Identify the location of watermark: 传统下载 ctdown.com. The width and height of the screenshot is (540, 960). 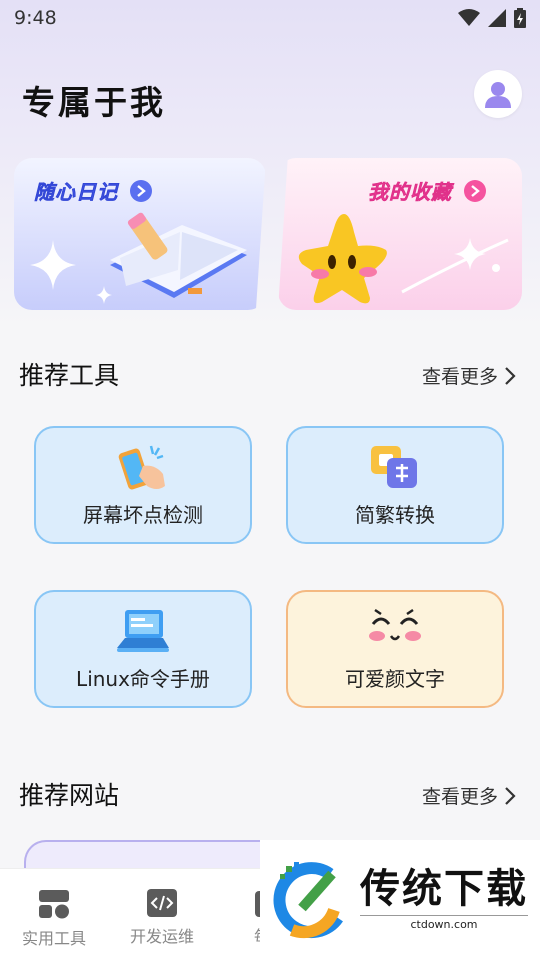
(400, 900).